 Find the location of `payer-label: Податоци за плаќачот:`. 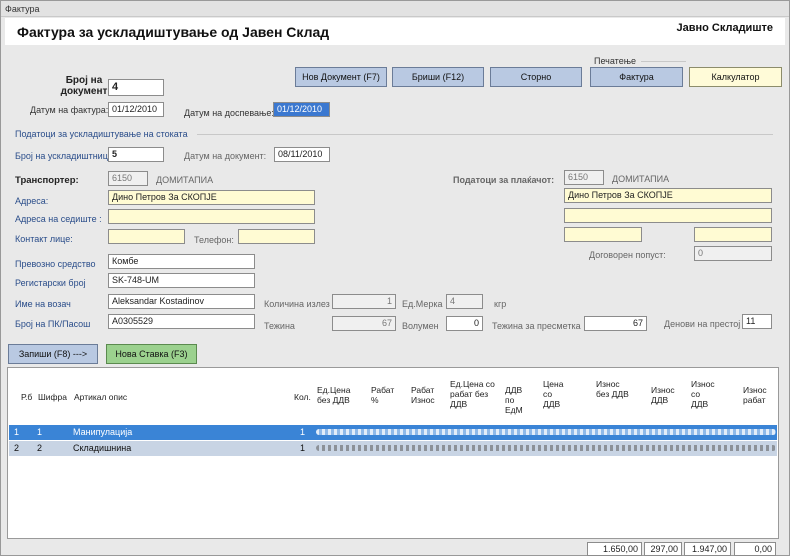

payer-label: Податоци за плаќачот: is located at coordinates (504, 180).